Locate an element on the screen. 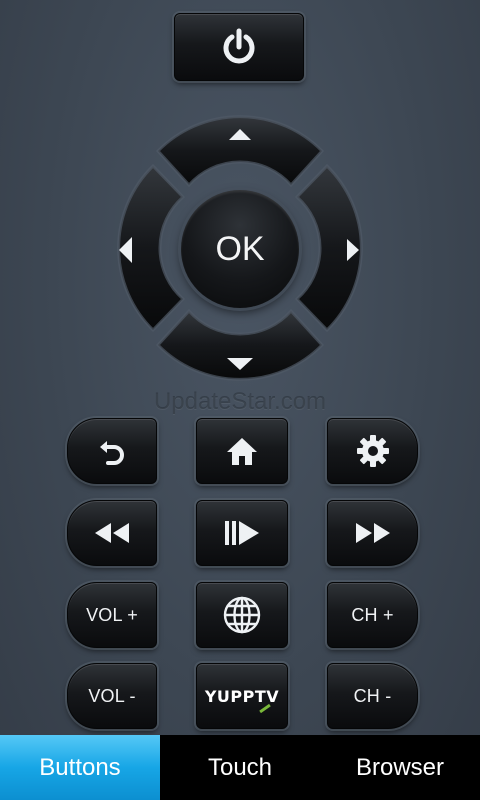 This screenshot has height=800, width=480. ok-label: OK is located at coordinates (240, 248).